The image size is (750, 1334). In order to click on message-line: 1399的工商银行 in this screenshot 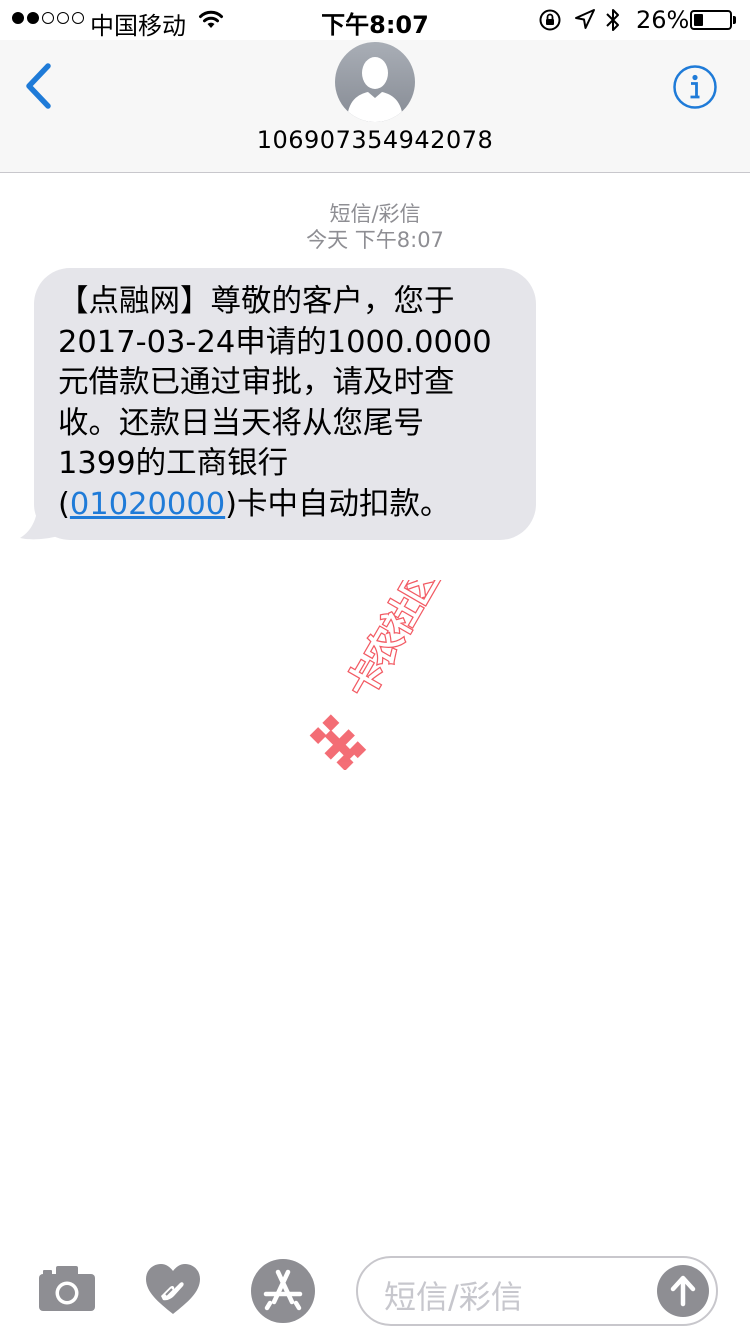, I will do `click(173, 463)`.